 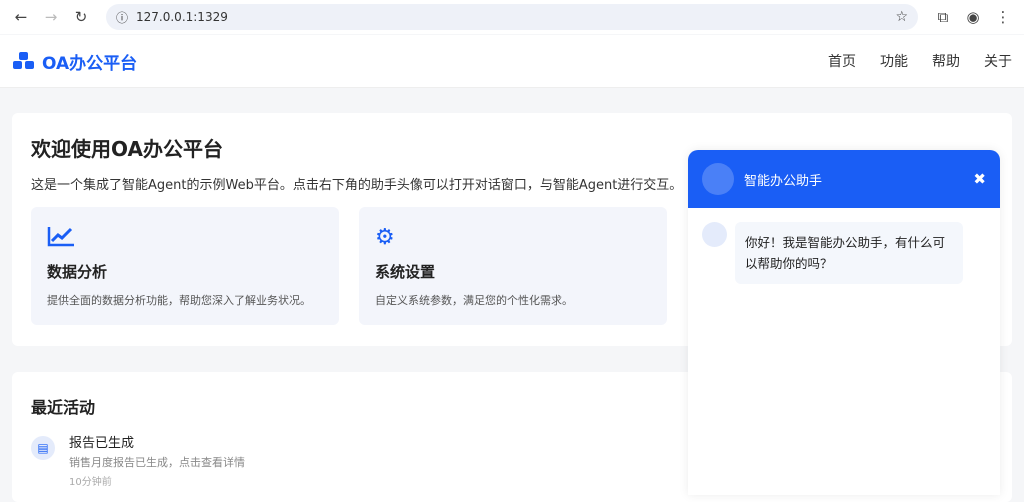 I want to click on feature-desc: 自定义系统参数，满足您的个性化需求。, so click(x=474, y=300).